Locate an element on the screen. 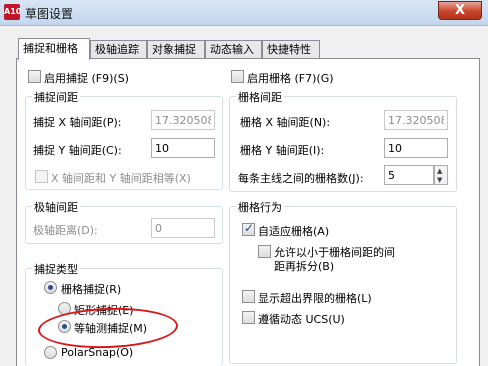 This screenshot has width=488, height=366. snap-y-input is located at coordinates (183, 148).